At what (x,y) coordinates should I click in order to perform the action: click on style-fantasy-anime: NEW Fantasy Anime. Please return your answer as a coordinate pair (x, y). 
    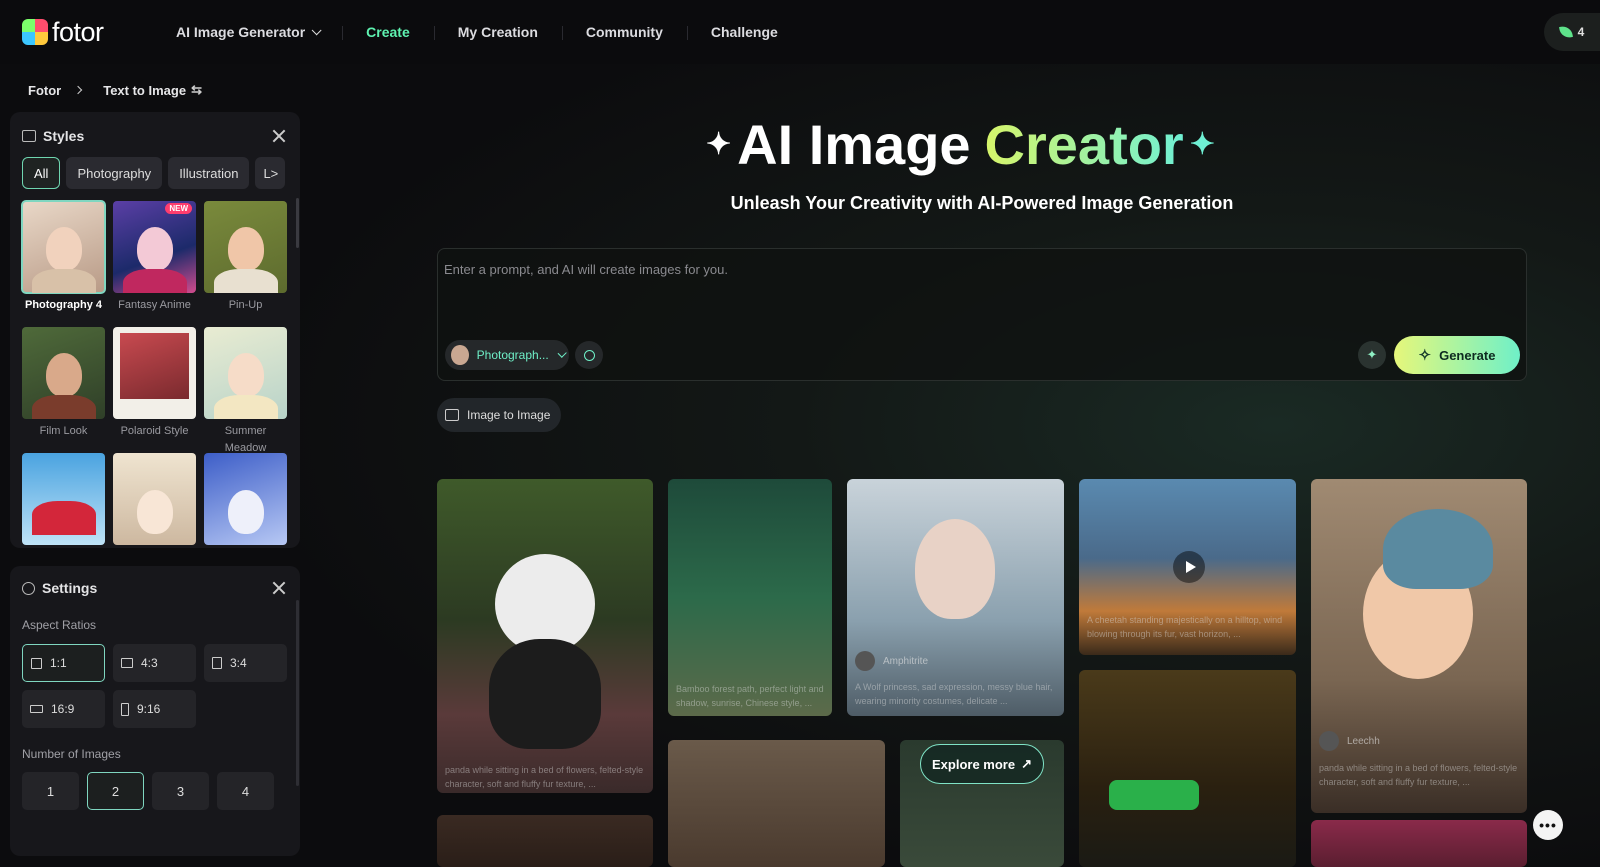
    Looking at the image, I should click on (154, 264).